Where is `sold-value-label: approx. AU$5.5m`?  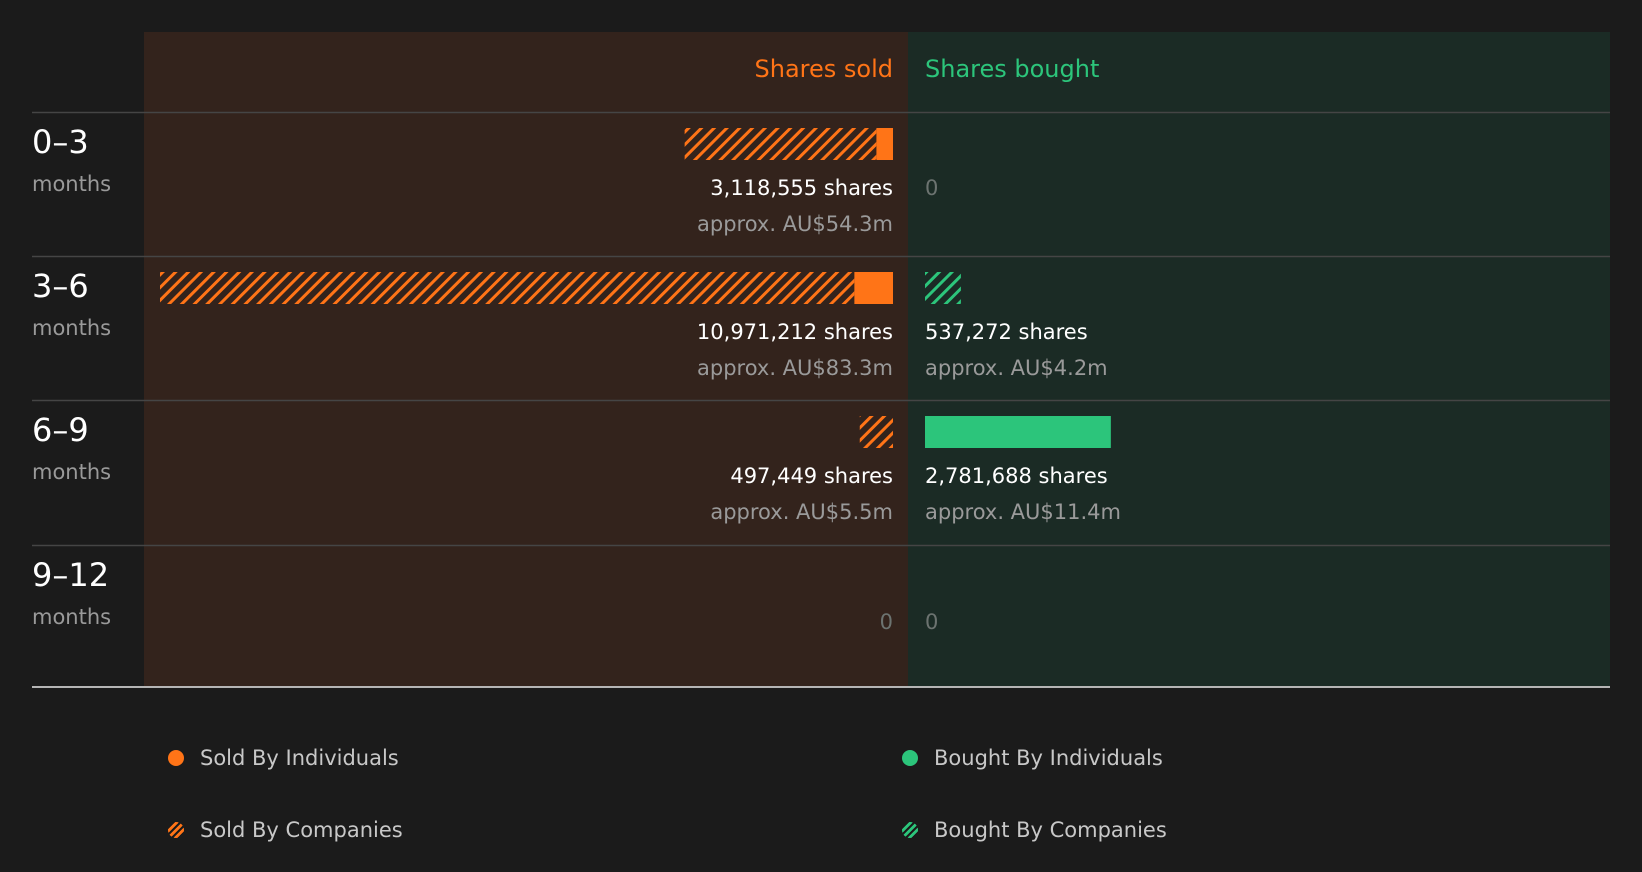
sold-value-label: approx. AU$5.5m is located at coordinates (801, 512).